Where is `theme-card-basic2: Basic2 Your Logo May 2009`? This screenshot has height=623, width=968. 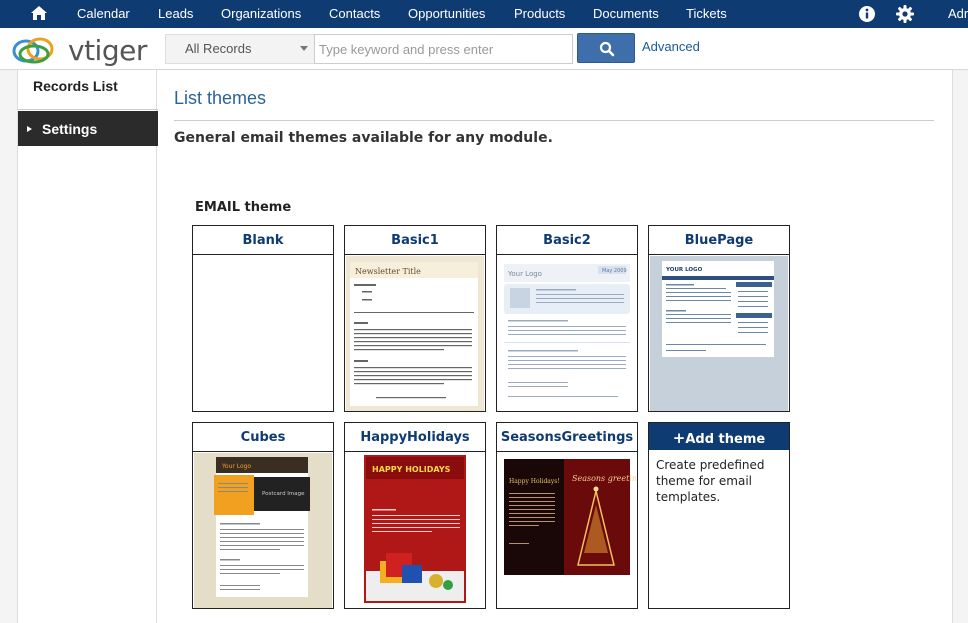 theme-card-basic2: Basic2 Your Logo May 2009 is located at coordinates (567, 318).